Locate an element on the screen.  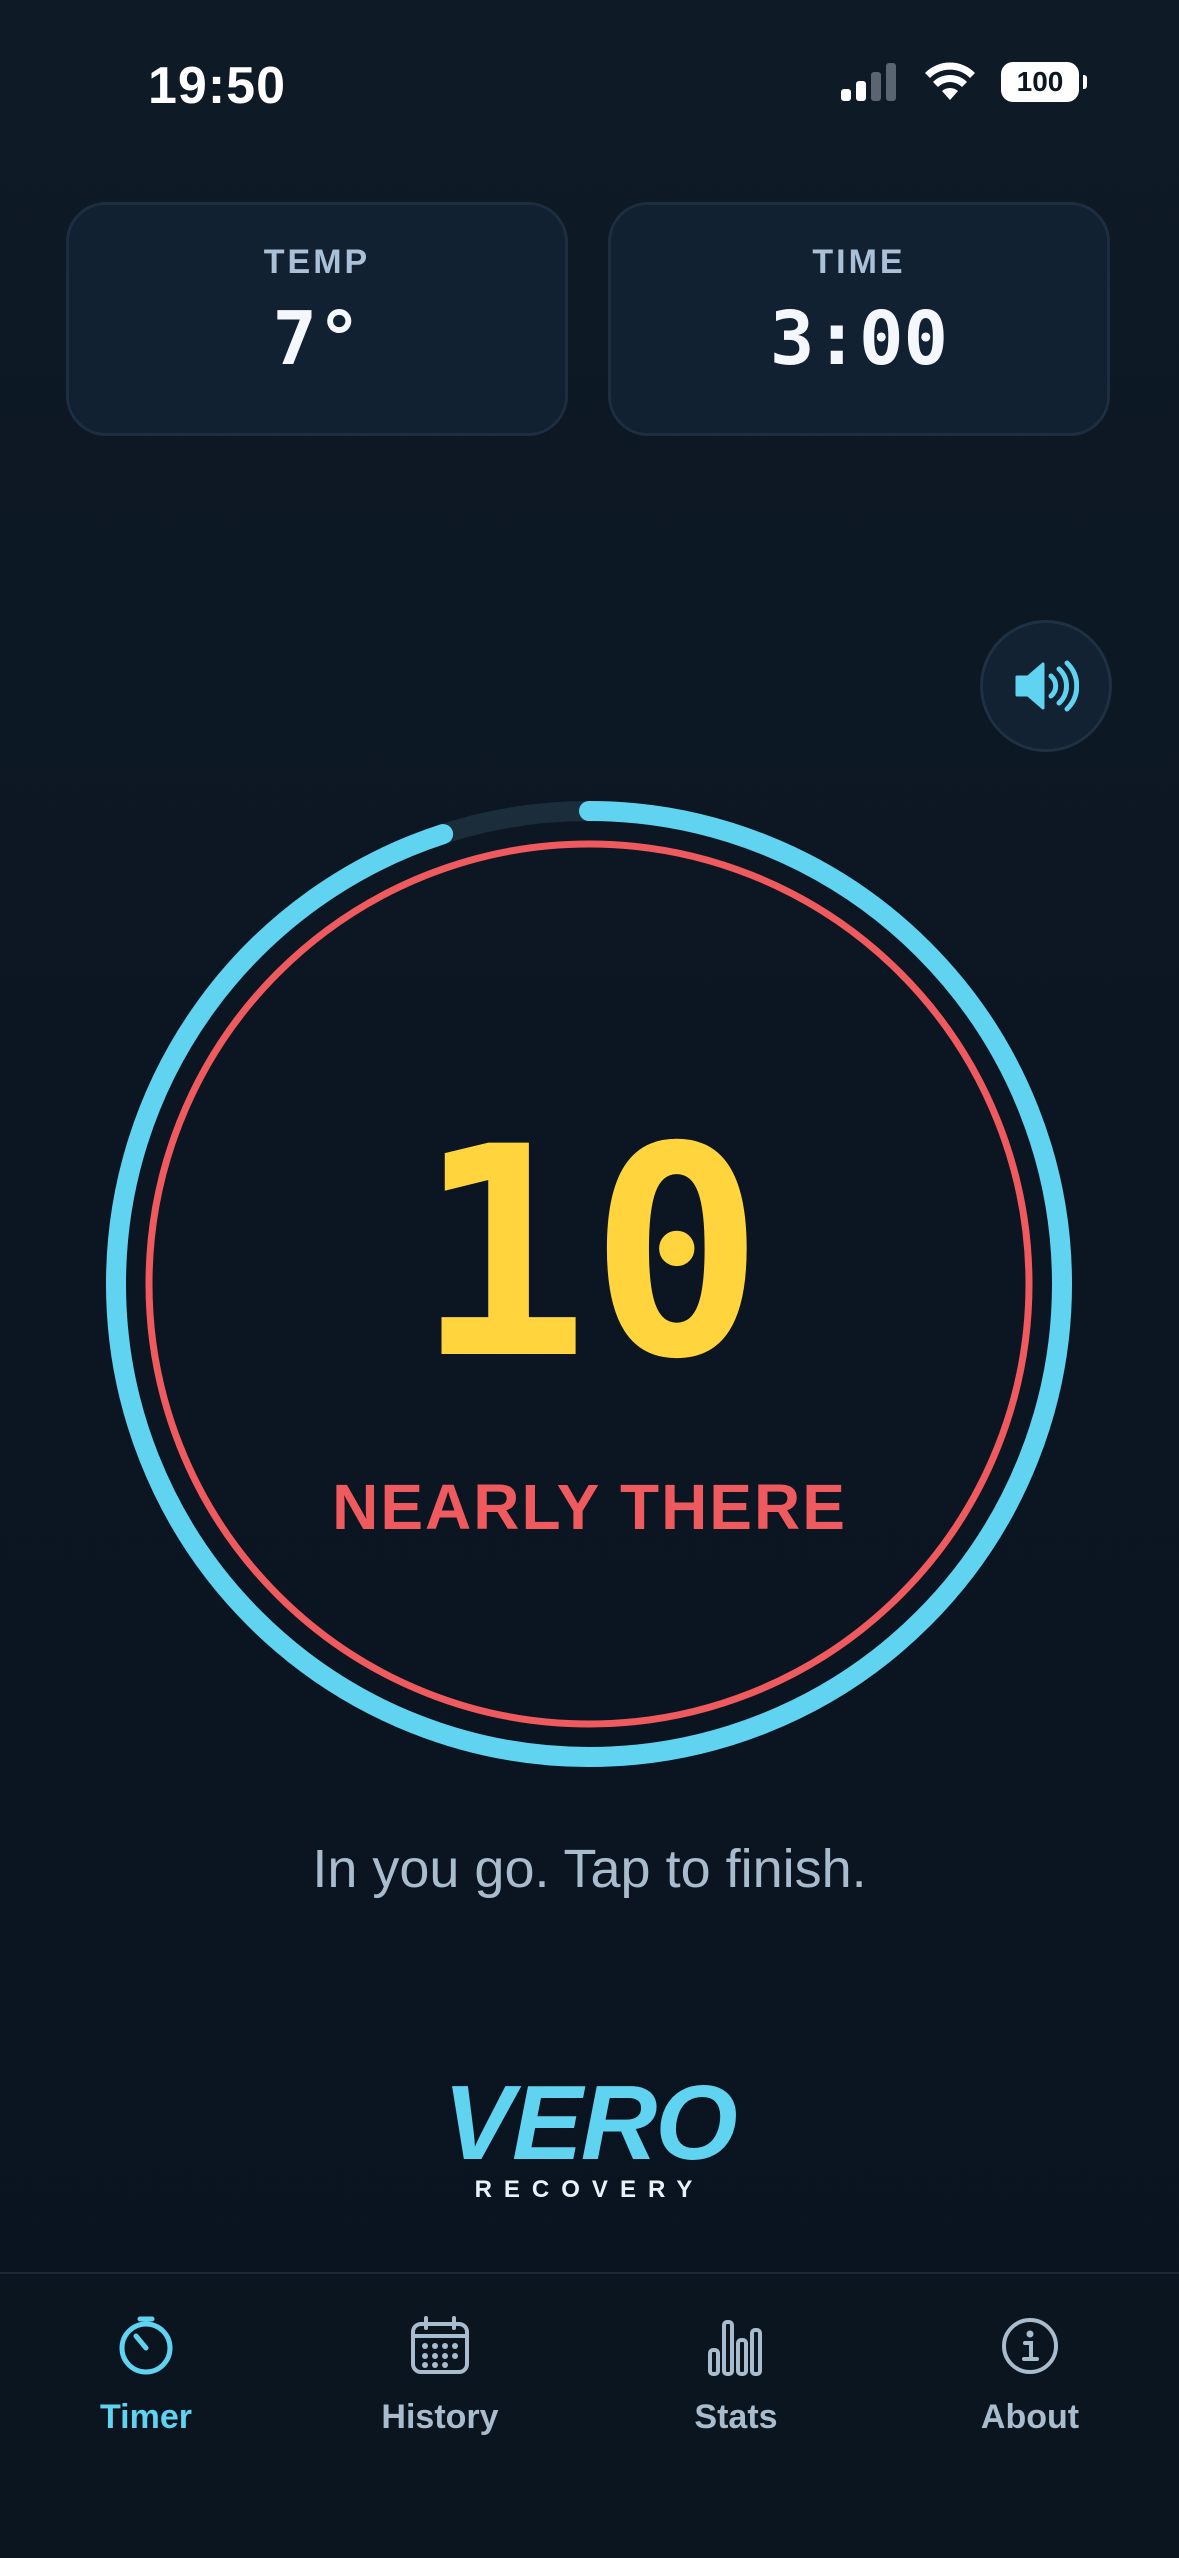
tab-history: History is located at coordinates (440, 2375).